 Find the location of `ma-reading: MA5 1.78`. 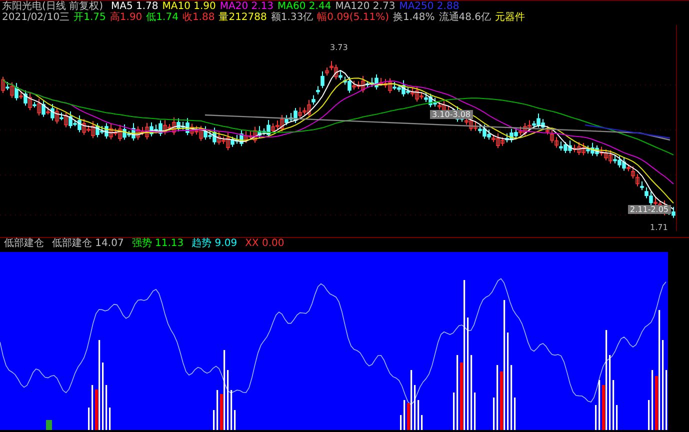

ma-reading: MA5 1.78 is located at coordinates (134, 6).